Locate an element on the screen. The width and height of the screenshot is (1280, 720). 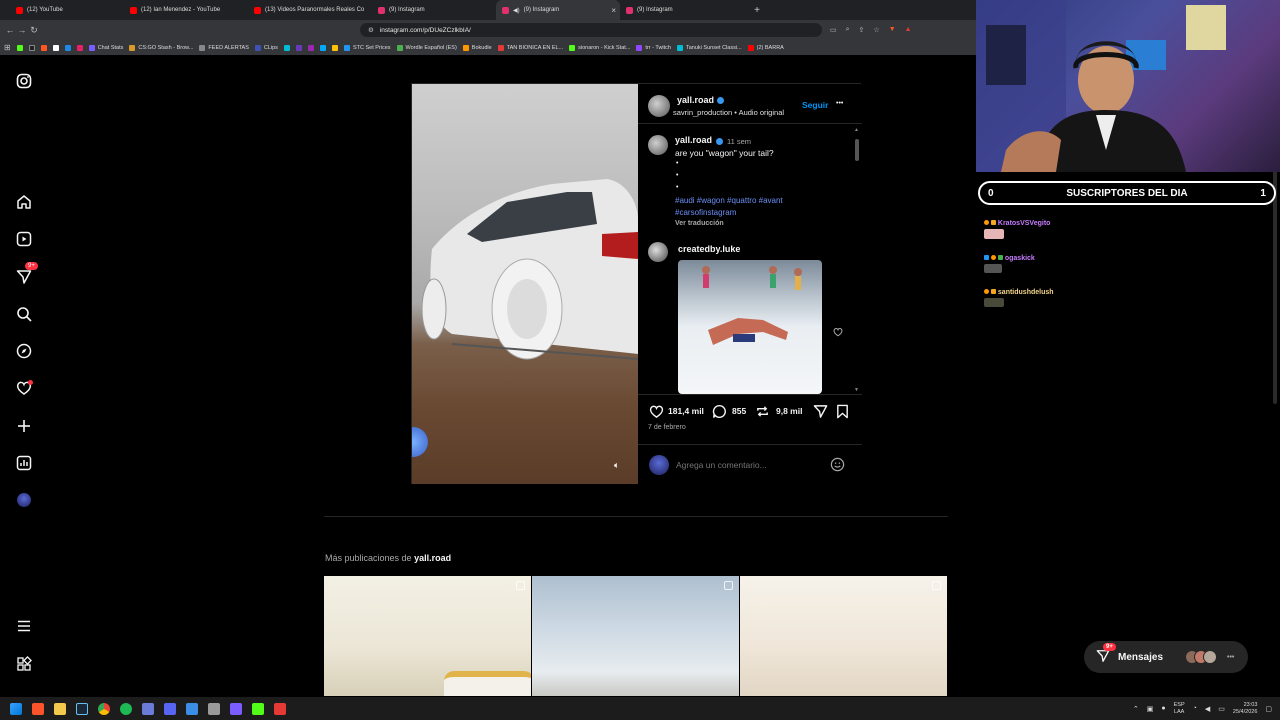
menu-icon is located at coordinates (24, 626).